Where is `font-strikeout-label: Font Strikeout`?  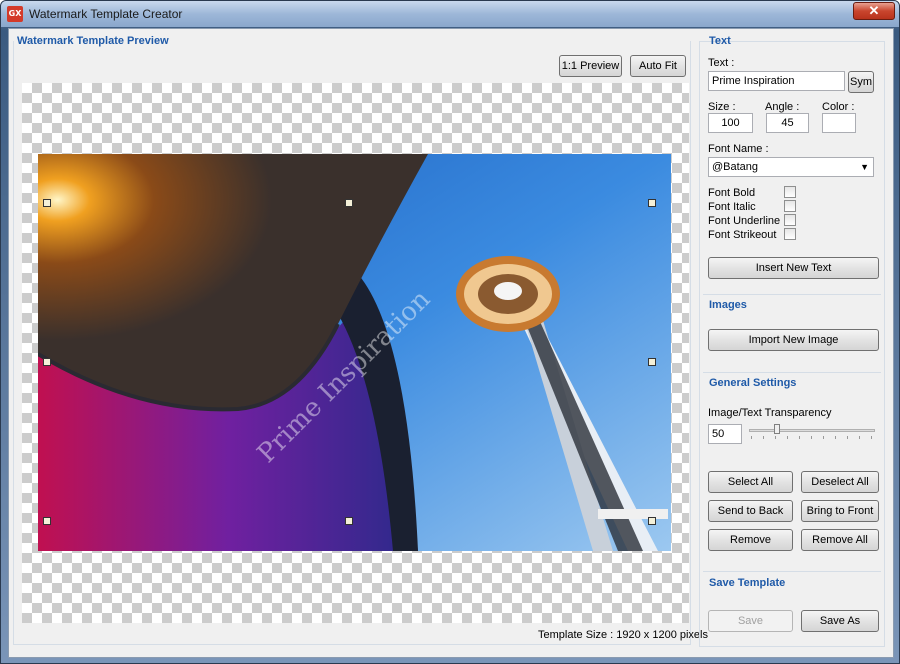
font-strikeout-label: Font Strikeout is located at coordinates (742, 235).